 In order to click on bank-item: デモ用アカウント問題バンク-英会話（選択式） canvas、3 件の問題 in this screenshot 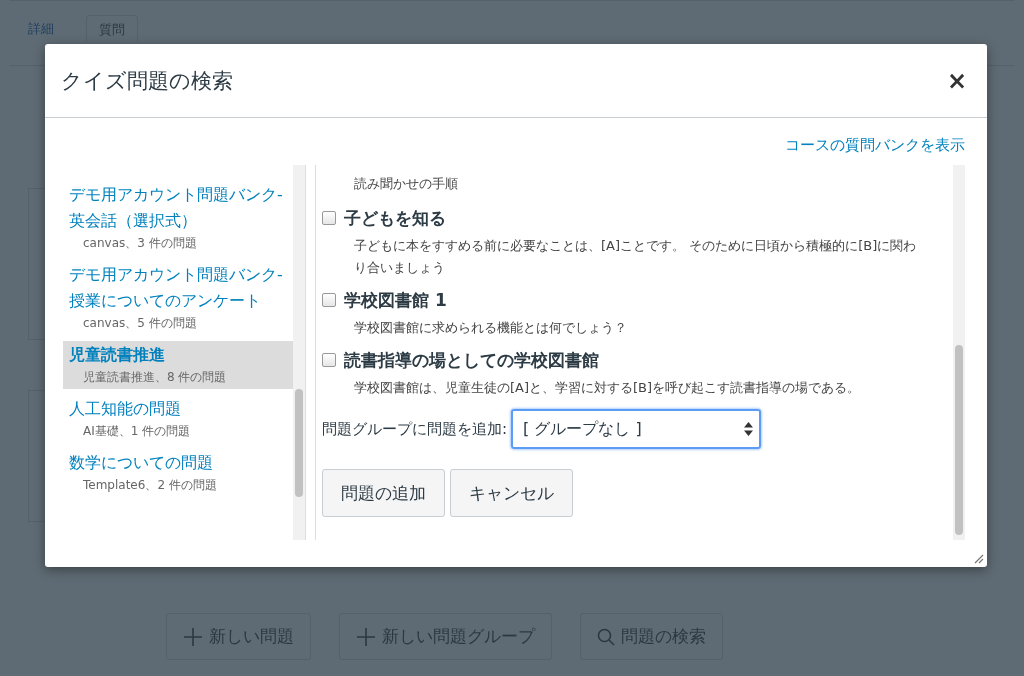, I will do `click(178, 218)`.